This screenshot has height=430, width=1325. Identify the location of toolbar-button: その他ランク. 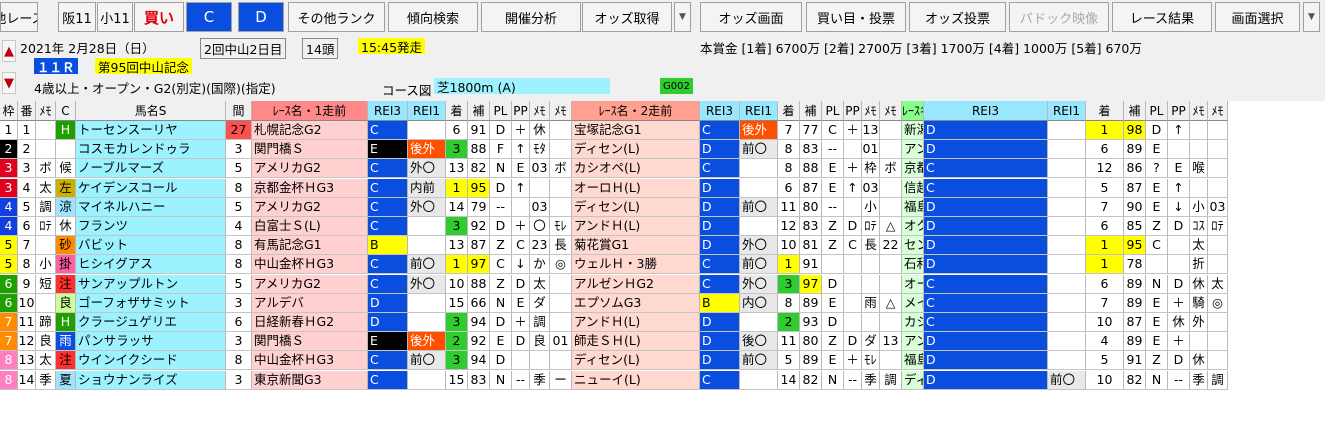
(336, 17).